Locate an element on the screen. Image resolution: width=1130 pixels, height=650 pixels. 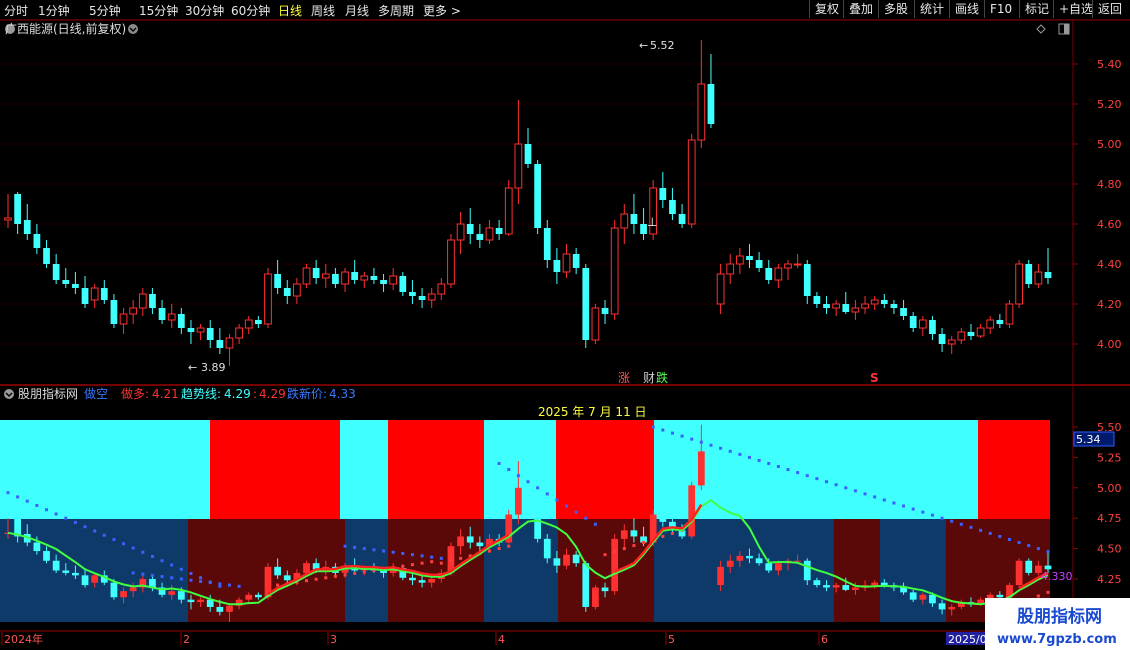
high-price-label: 5.52 is located at coordinates (662, 45).